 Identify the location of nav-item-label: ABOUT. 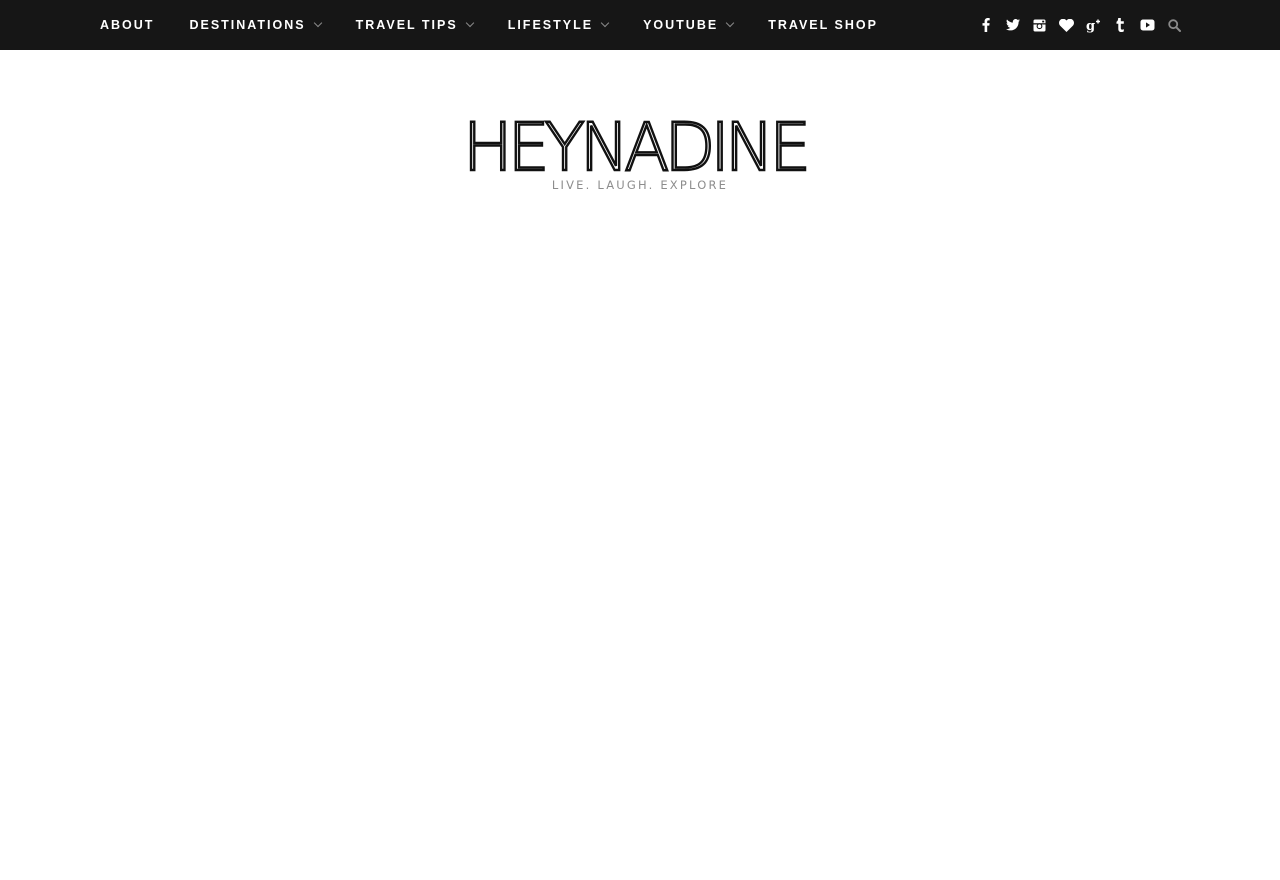
(127, 25).